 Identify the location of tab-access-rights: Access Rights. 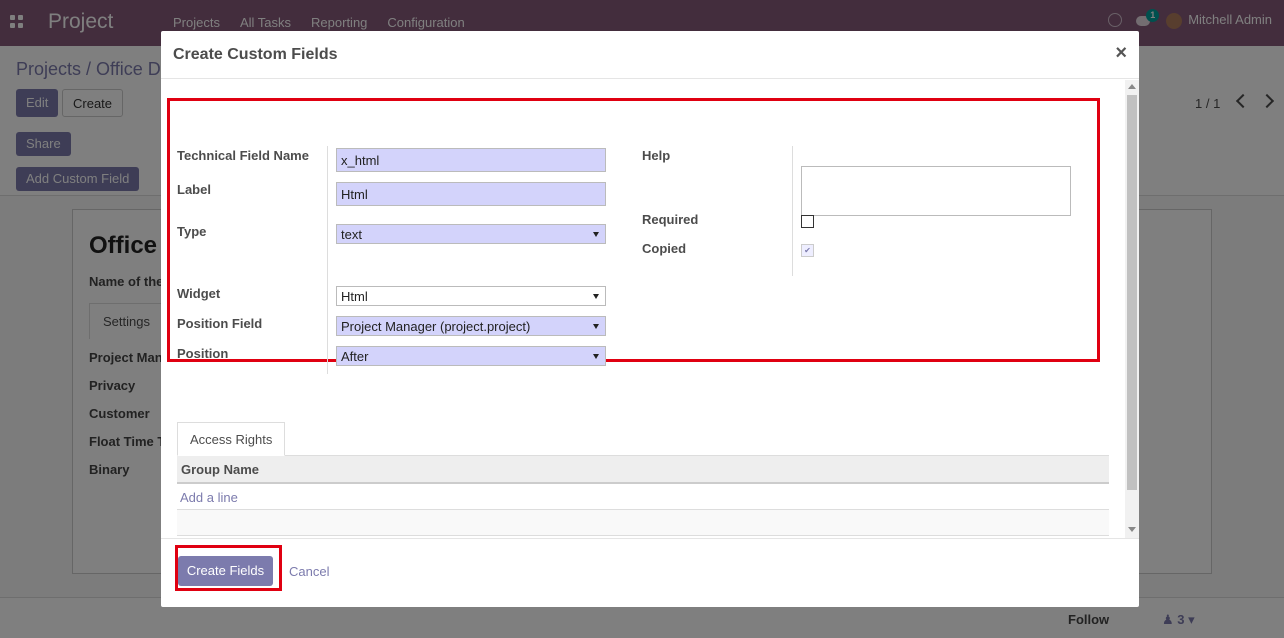
(231, 439).